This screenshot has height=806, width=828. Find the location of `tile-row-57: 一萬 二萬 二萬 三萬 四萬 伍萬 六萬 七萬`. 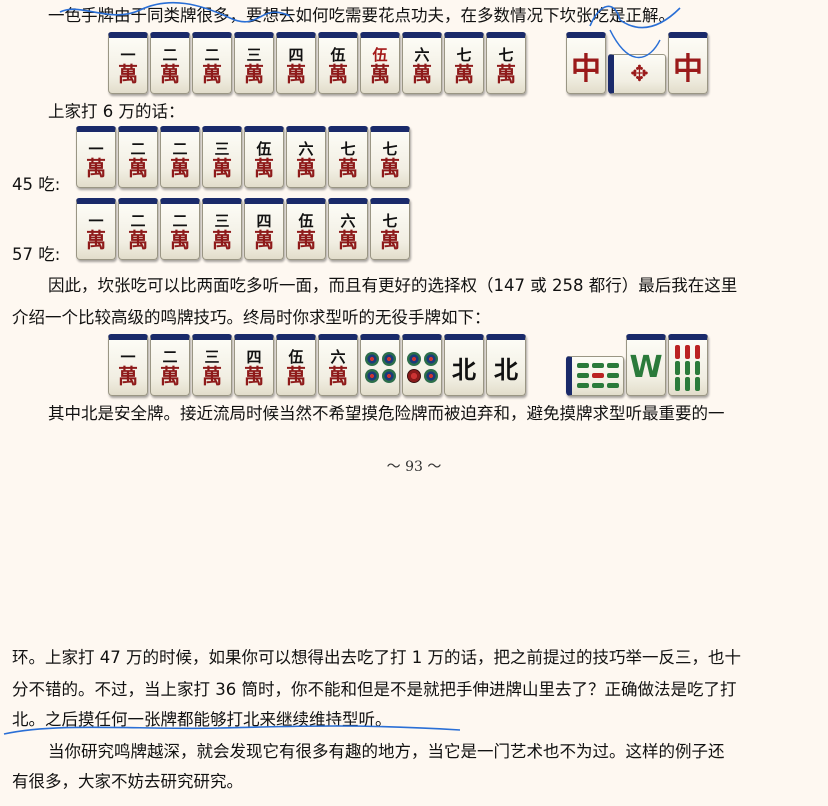

tile-row-57: 一萬 二萬 二萬 三萬 四萬 伍萬 六萬 七萬 is located at coordinates (244, 229).